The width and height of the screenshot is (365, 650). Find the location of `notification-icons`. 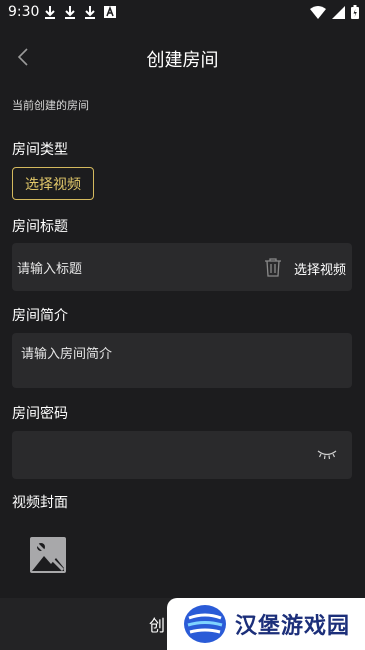

notification-icons is located at coordinates (80, 12).